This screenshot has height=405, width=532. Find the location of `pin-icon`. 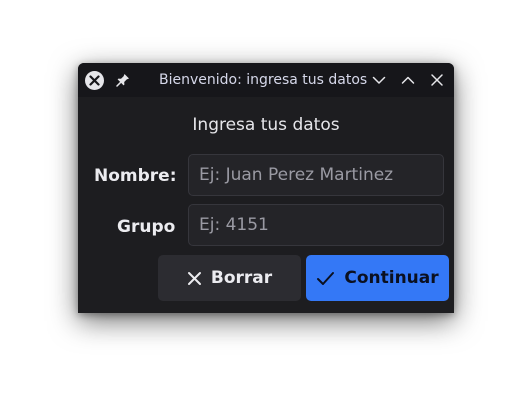

pin-icon is located at coordinates (123, 80).